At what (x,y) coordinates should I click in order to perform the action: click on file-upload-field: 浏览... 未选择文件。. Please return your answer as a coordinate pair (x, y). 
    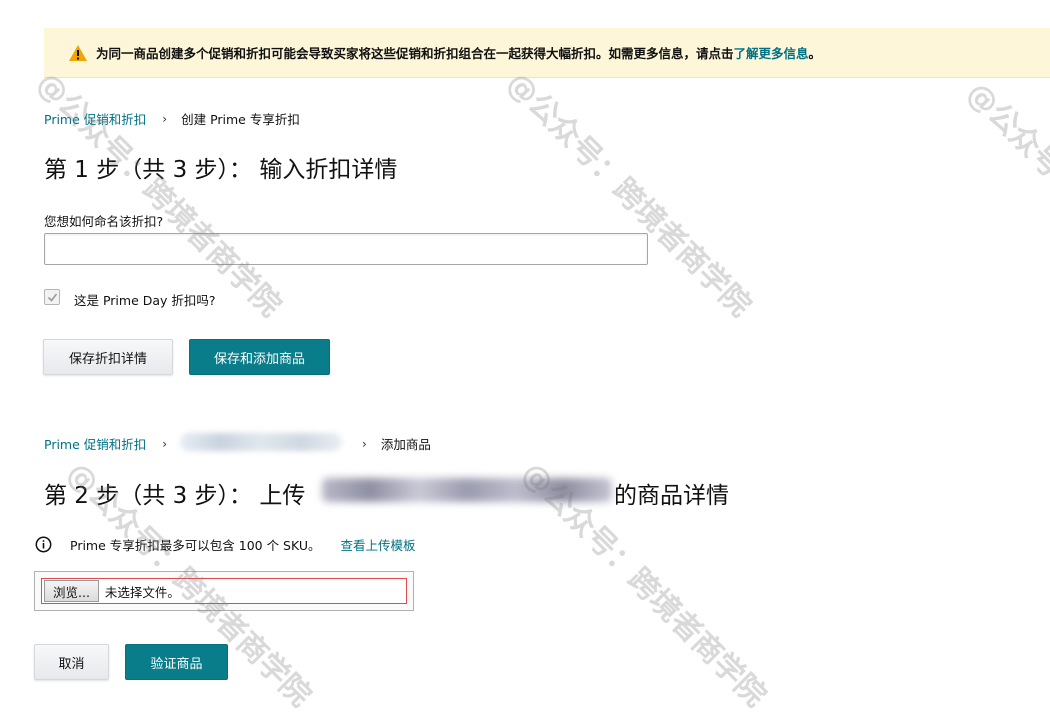
    Looking at the image, I should click on (224, 591).